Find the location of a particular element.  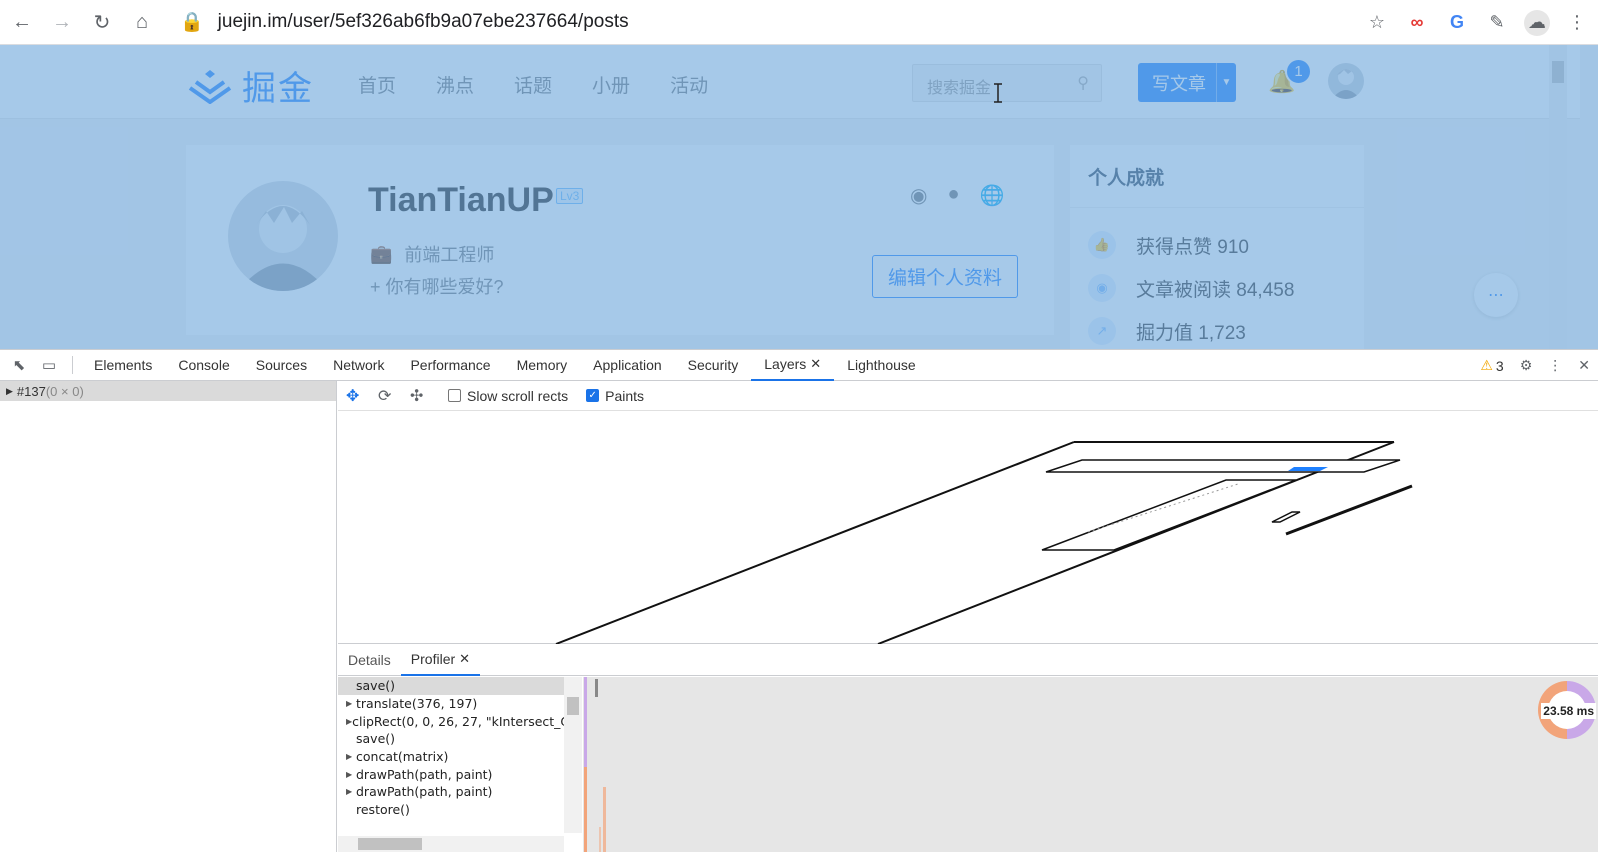

home-icon: ⌂ is located at coordinates (142, 22).